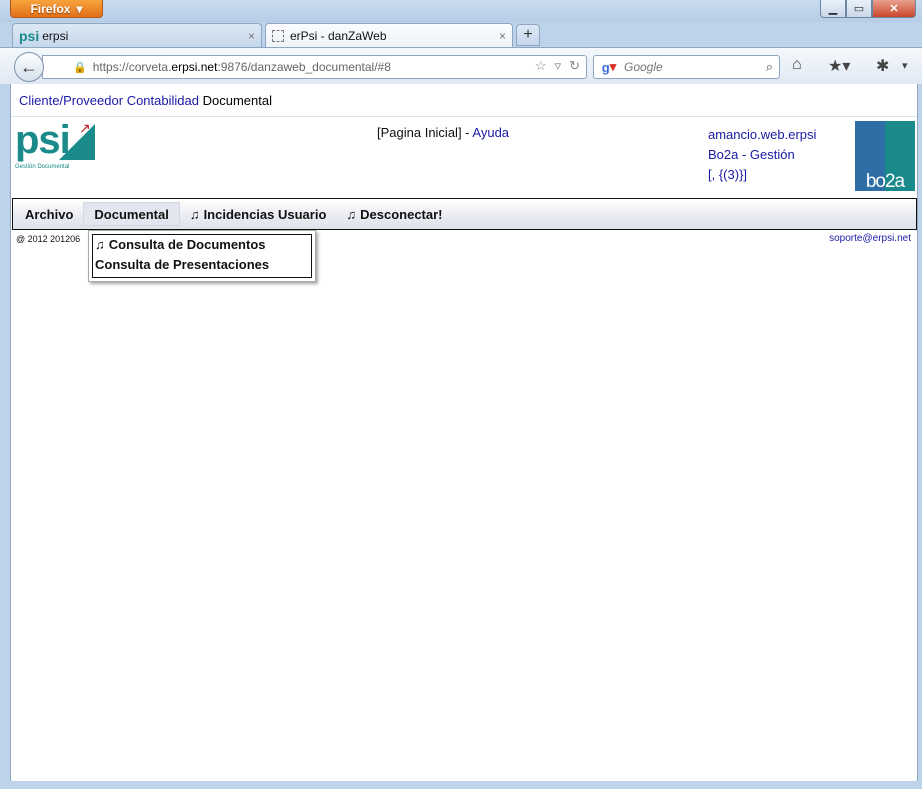  I want to click on nav-link-contabilidad: Contabilidad, so click(163, 100).